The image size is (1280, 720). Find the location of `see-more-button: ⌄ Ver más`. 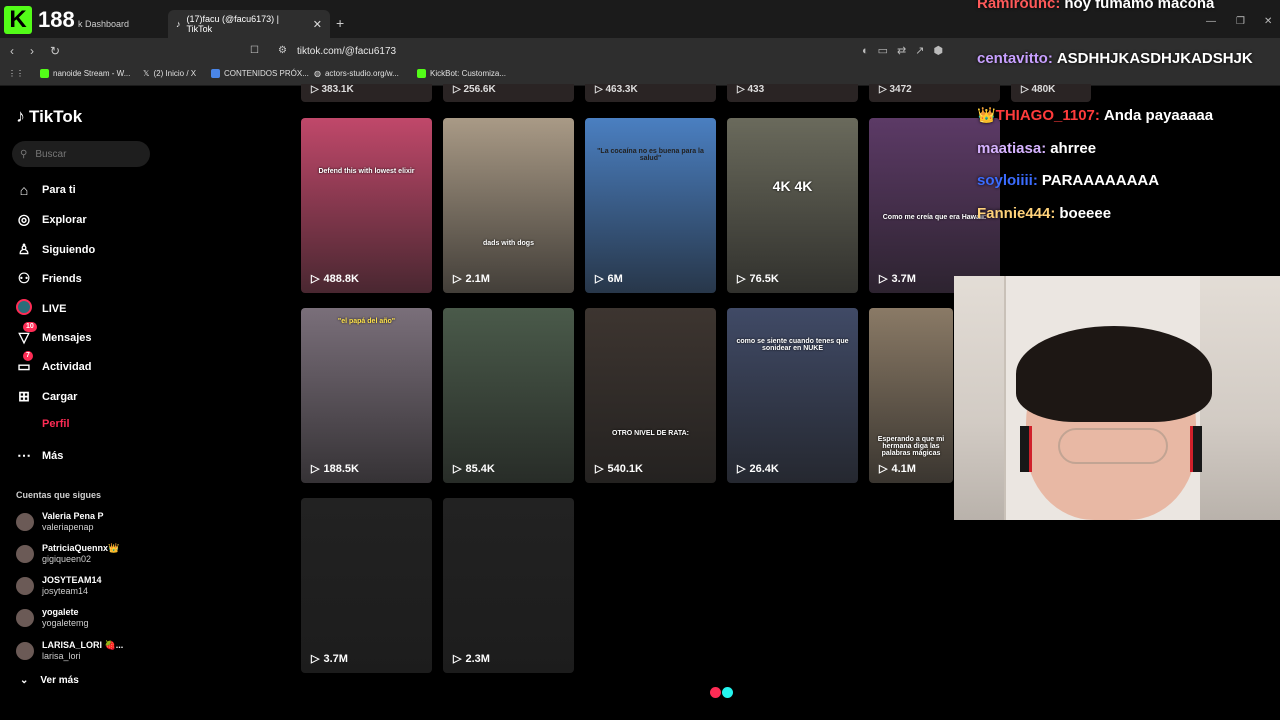

see-more-button: ⌄ Ver más is located at coordinates (49, 680).